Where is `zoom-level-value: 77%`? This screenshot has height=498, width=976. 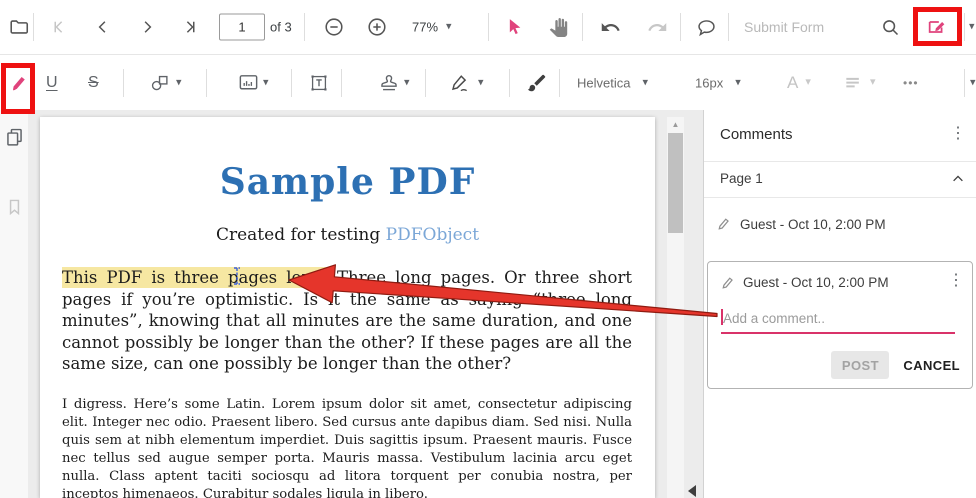
zoom-level-value: 77% is located at coordinates (425, 27).